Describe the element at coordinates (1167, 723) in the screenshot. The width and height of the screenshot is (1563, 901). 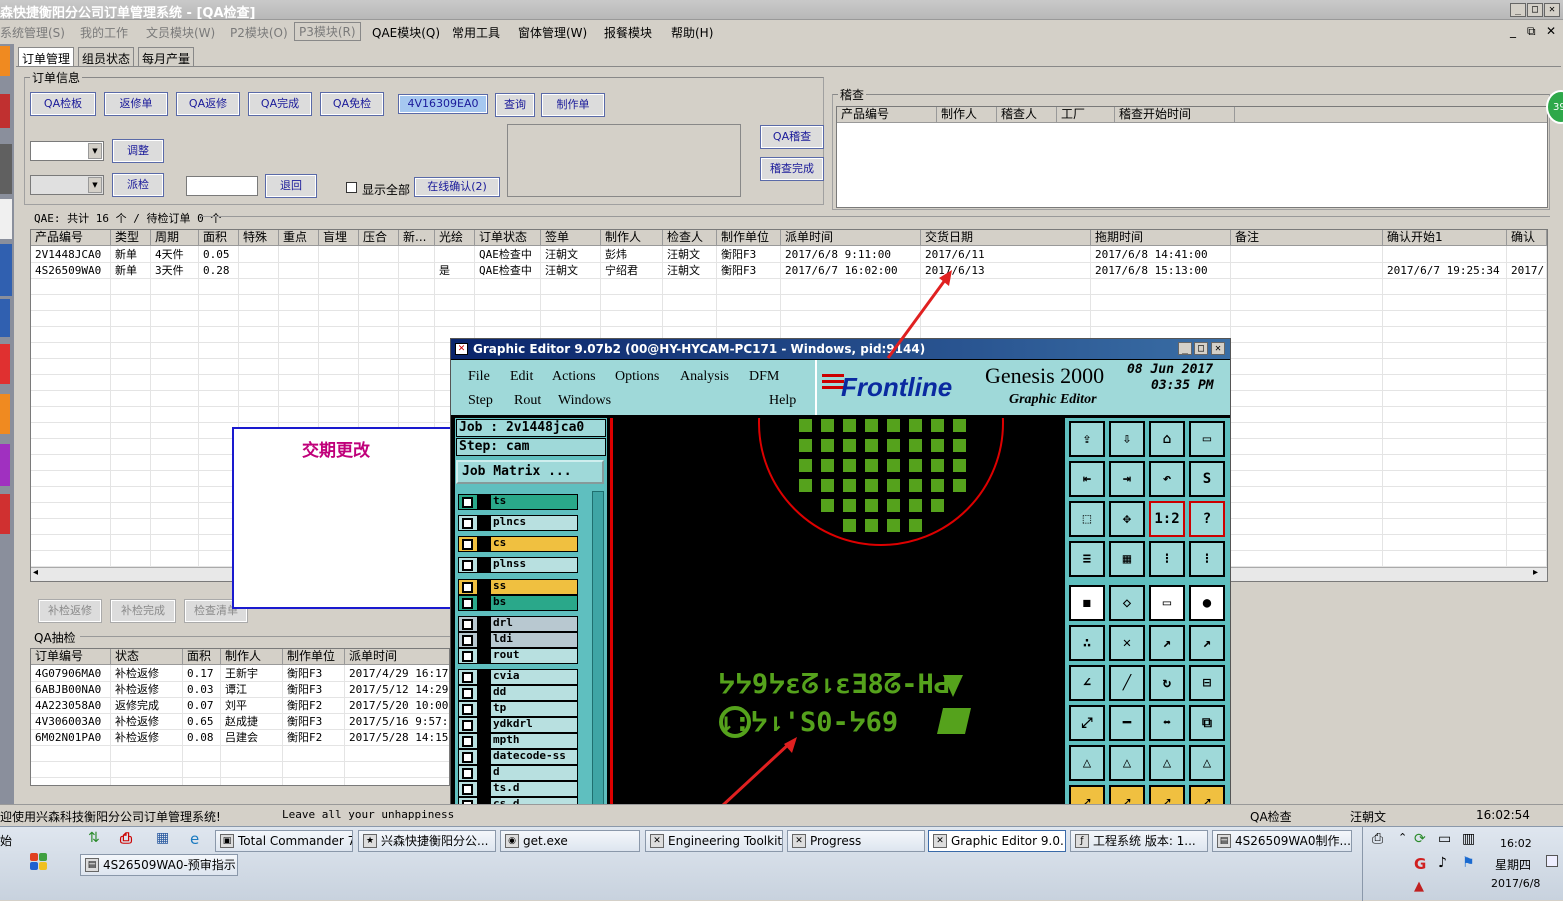
I see `ge-tool-button: ⬌` at that location.